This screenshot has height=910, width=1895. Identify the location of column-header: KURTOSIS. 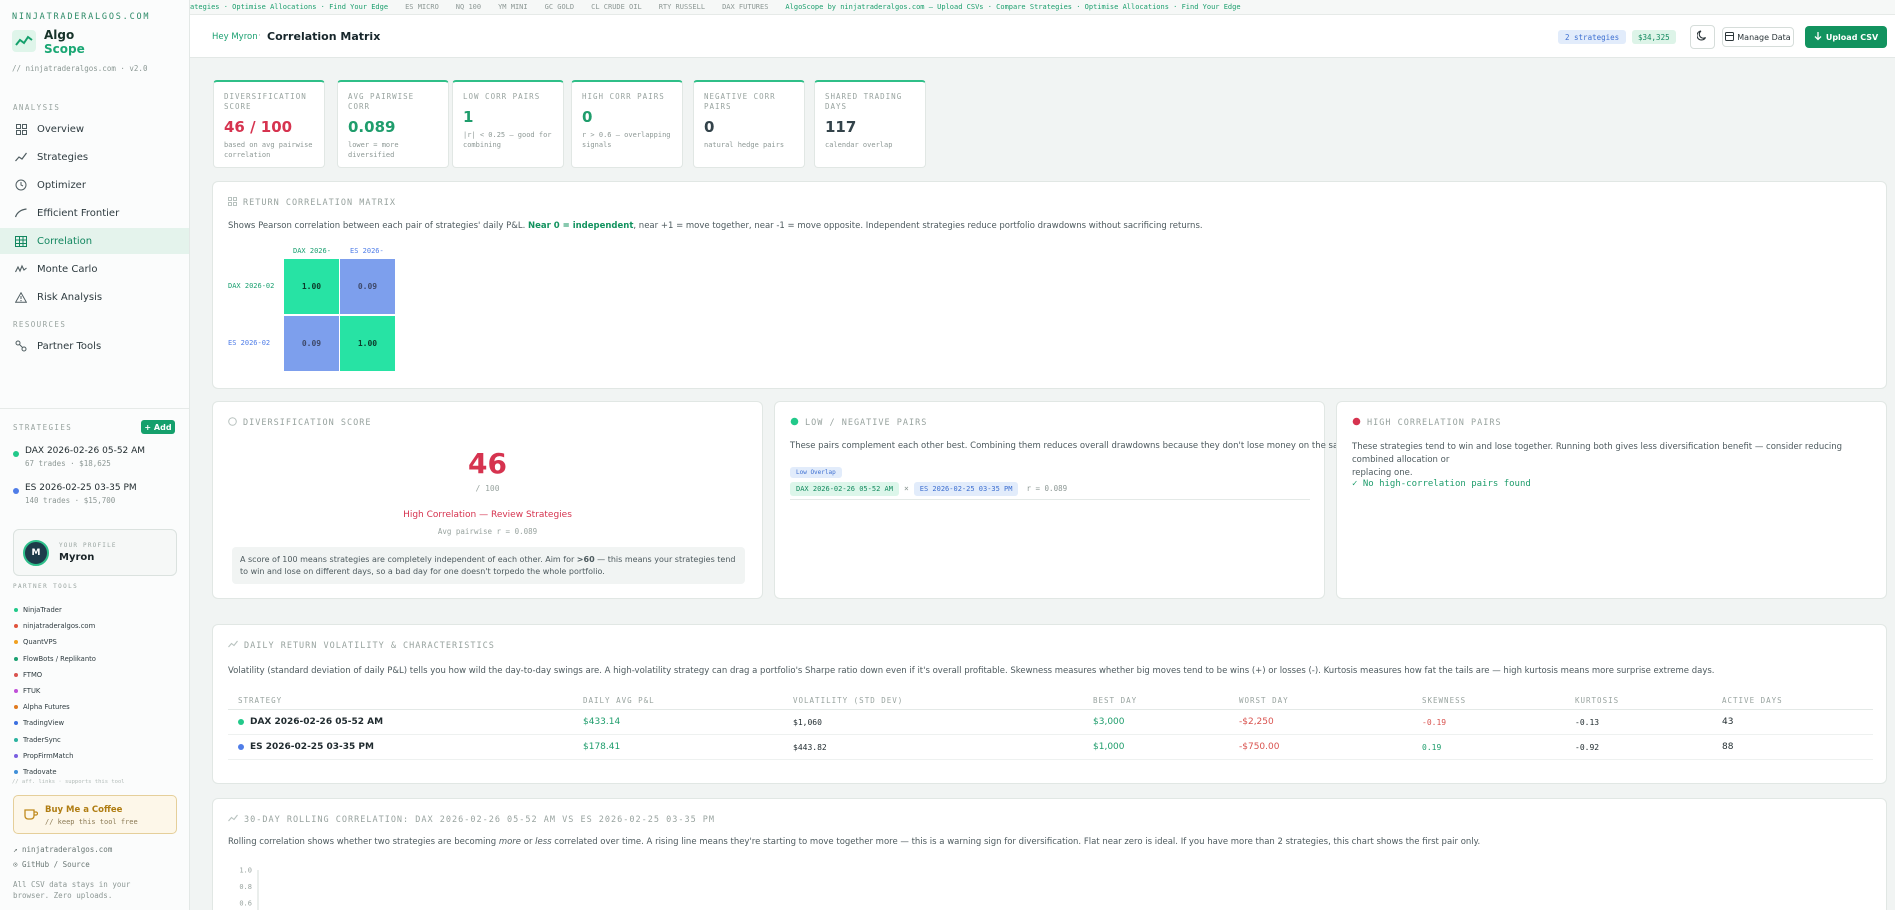
(1638, 701).